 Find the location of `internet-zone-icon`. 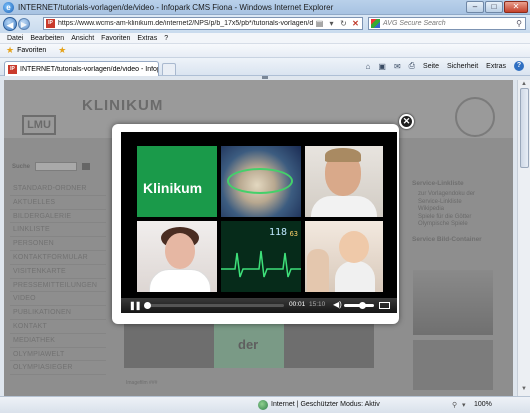

internet-zone-icon is located at coordinates (263, 405).